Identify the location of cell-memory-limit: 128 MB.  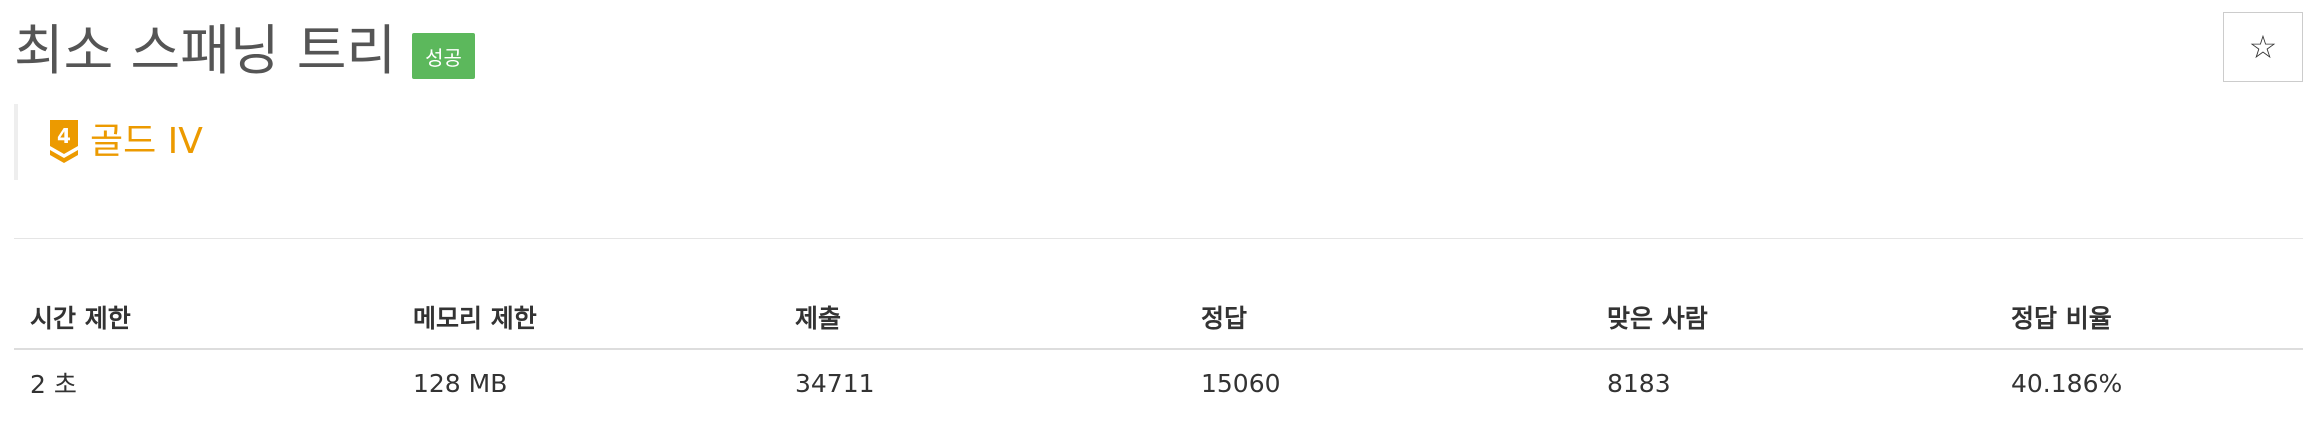
(460, 383).